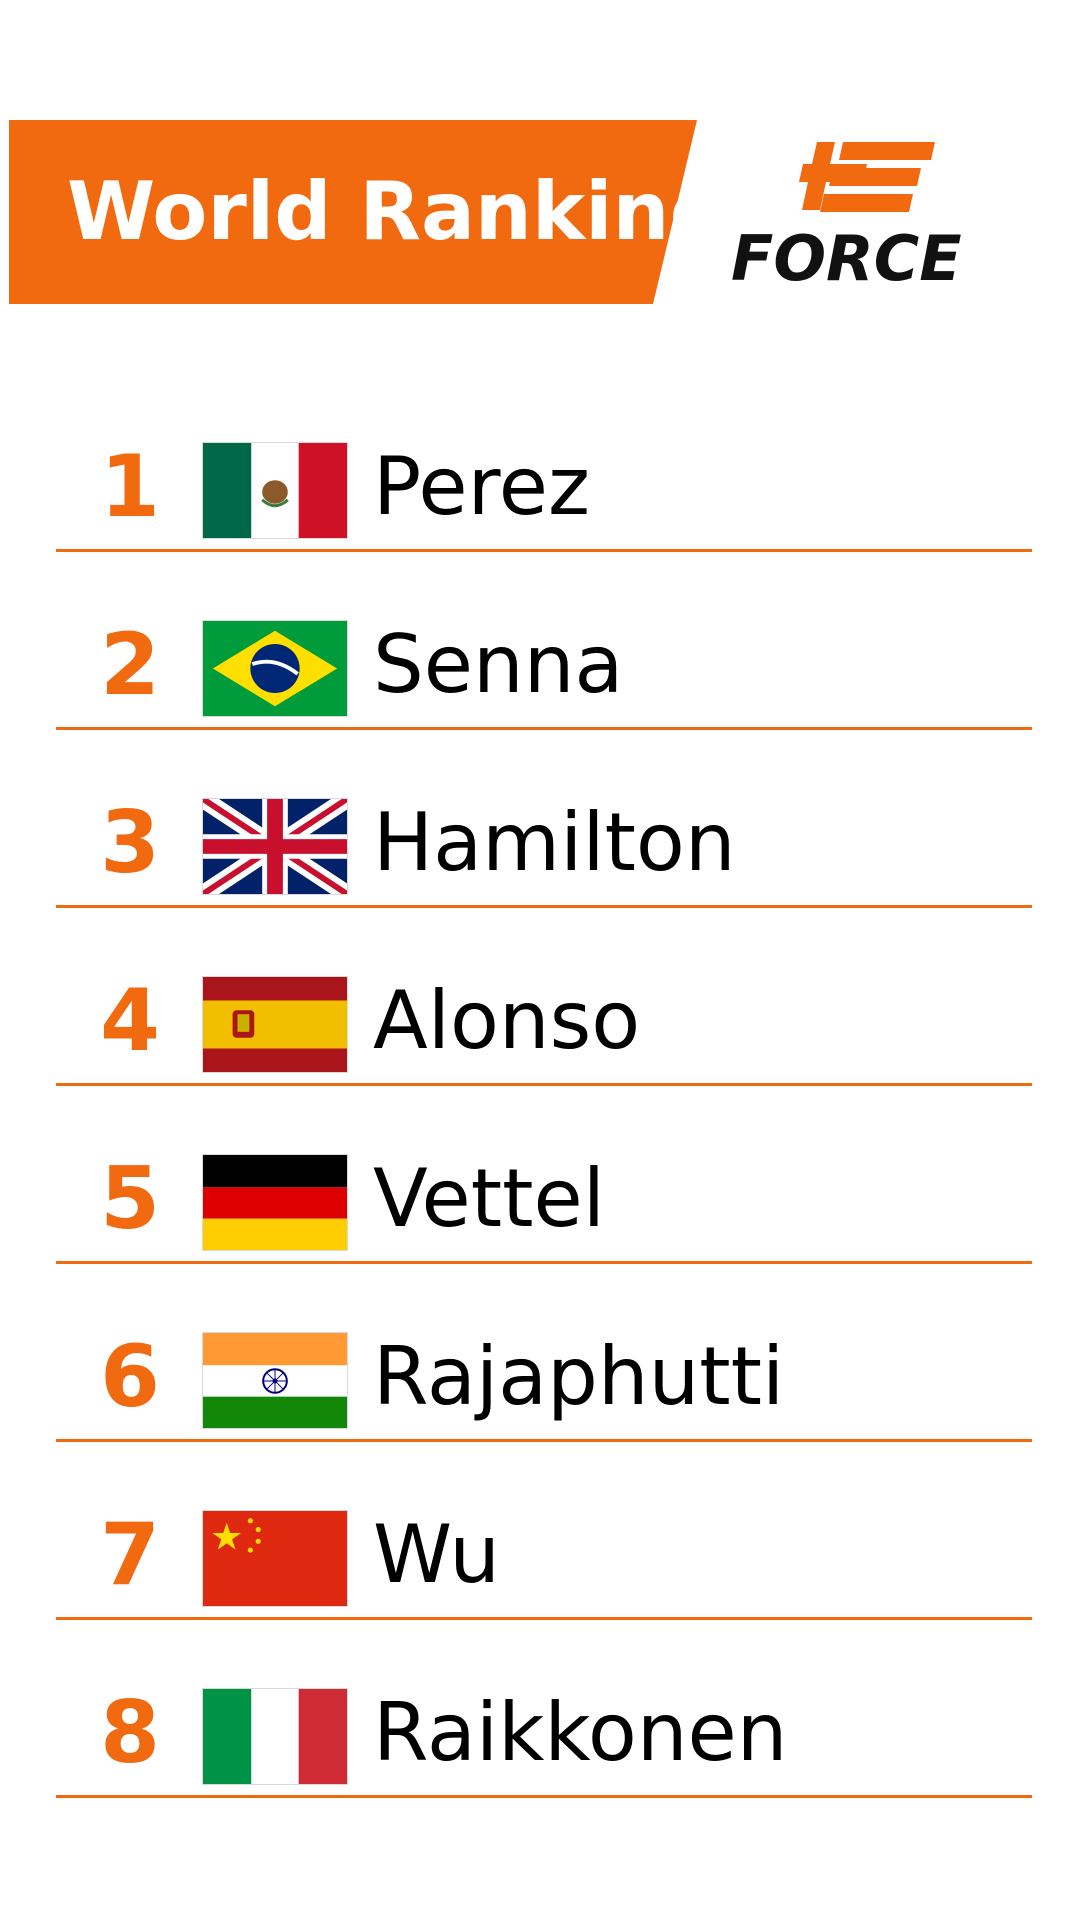 This screenshot has height=1920, width=1080. What do you see at coordinates (275, 1736) in the screenshot?
I see `italy-flag-icon` at bounding box center [275, 1736].